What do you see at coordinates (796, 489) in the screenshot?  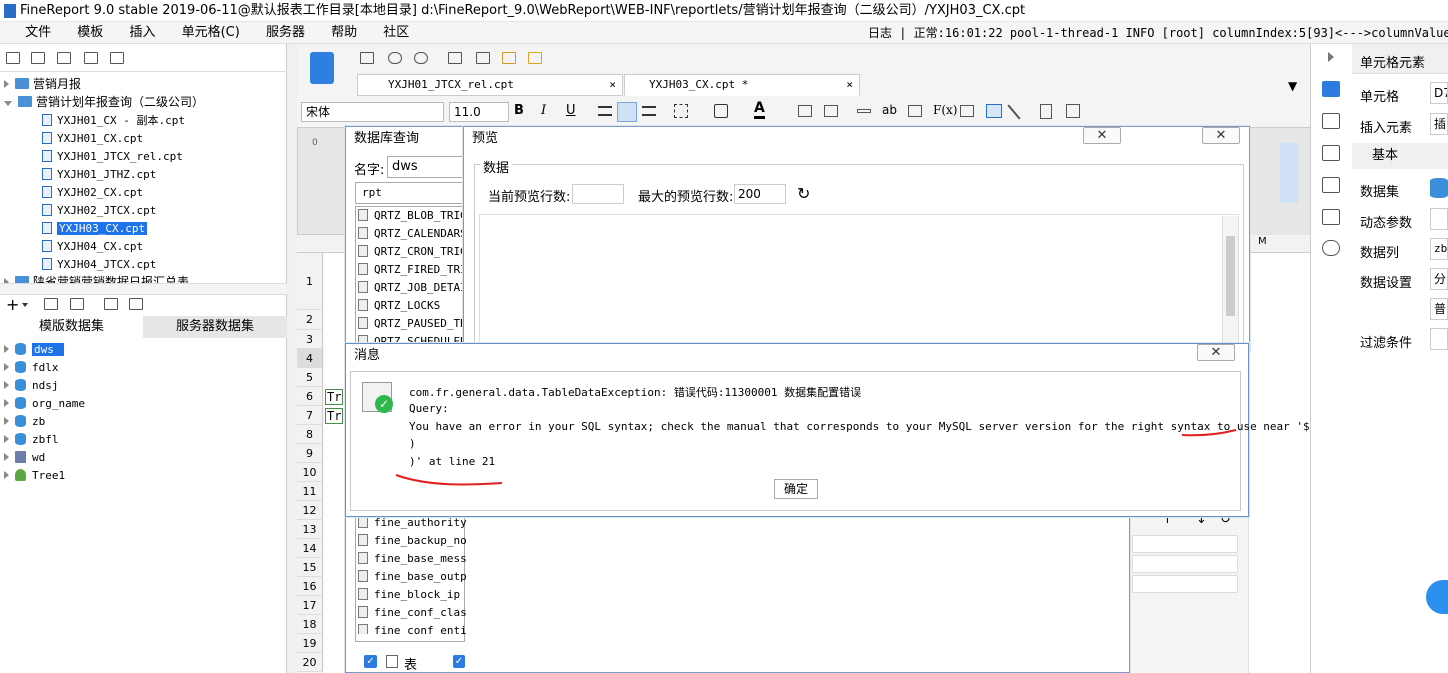 I see `ok-button: 确定` at bounding box center [796, 489].